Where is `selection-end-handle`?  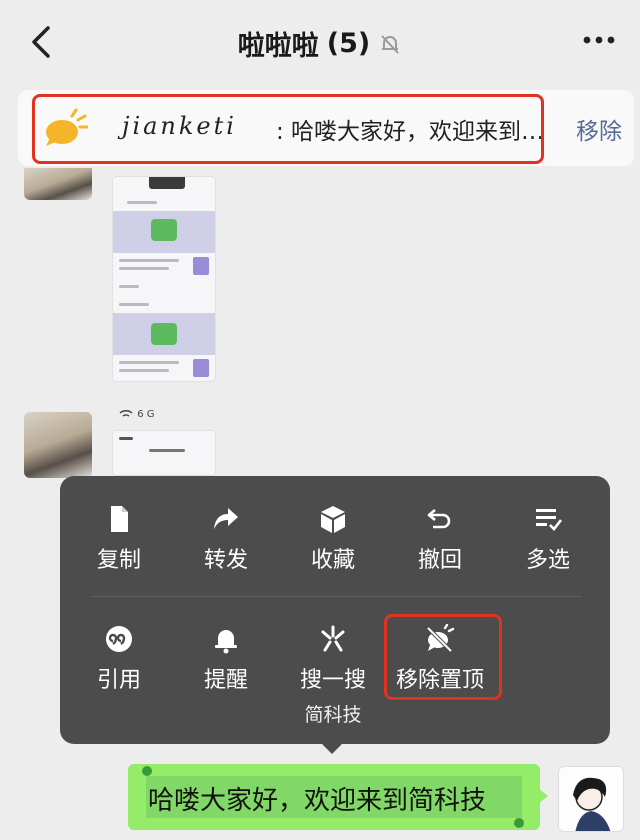 selection-end-handle is located at coordinates (519, 823).